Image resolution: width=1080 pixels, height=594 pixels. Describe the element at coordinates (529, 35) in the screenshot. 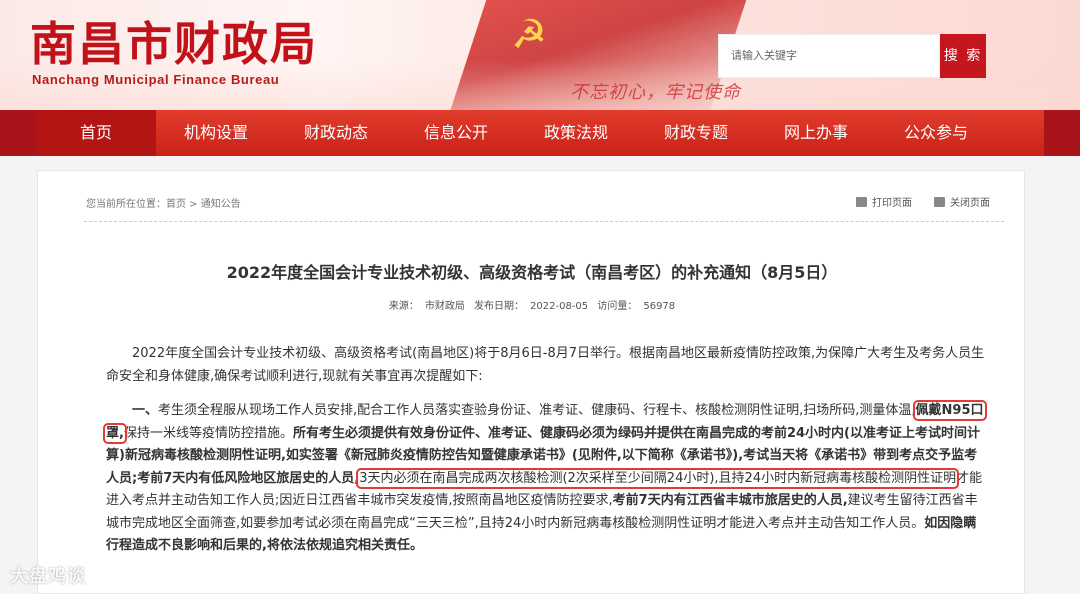

I see `party-emblem-icon: ☭` at that location.